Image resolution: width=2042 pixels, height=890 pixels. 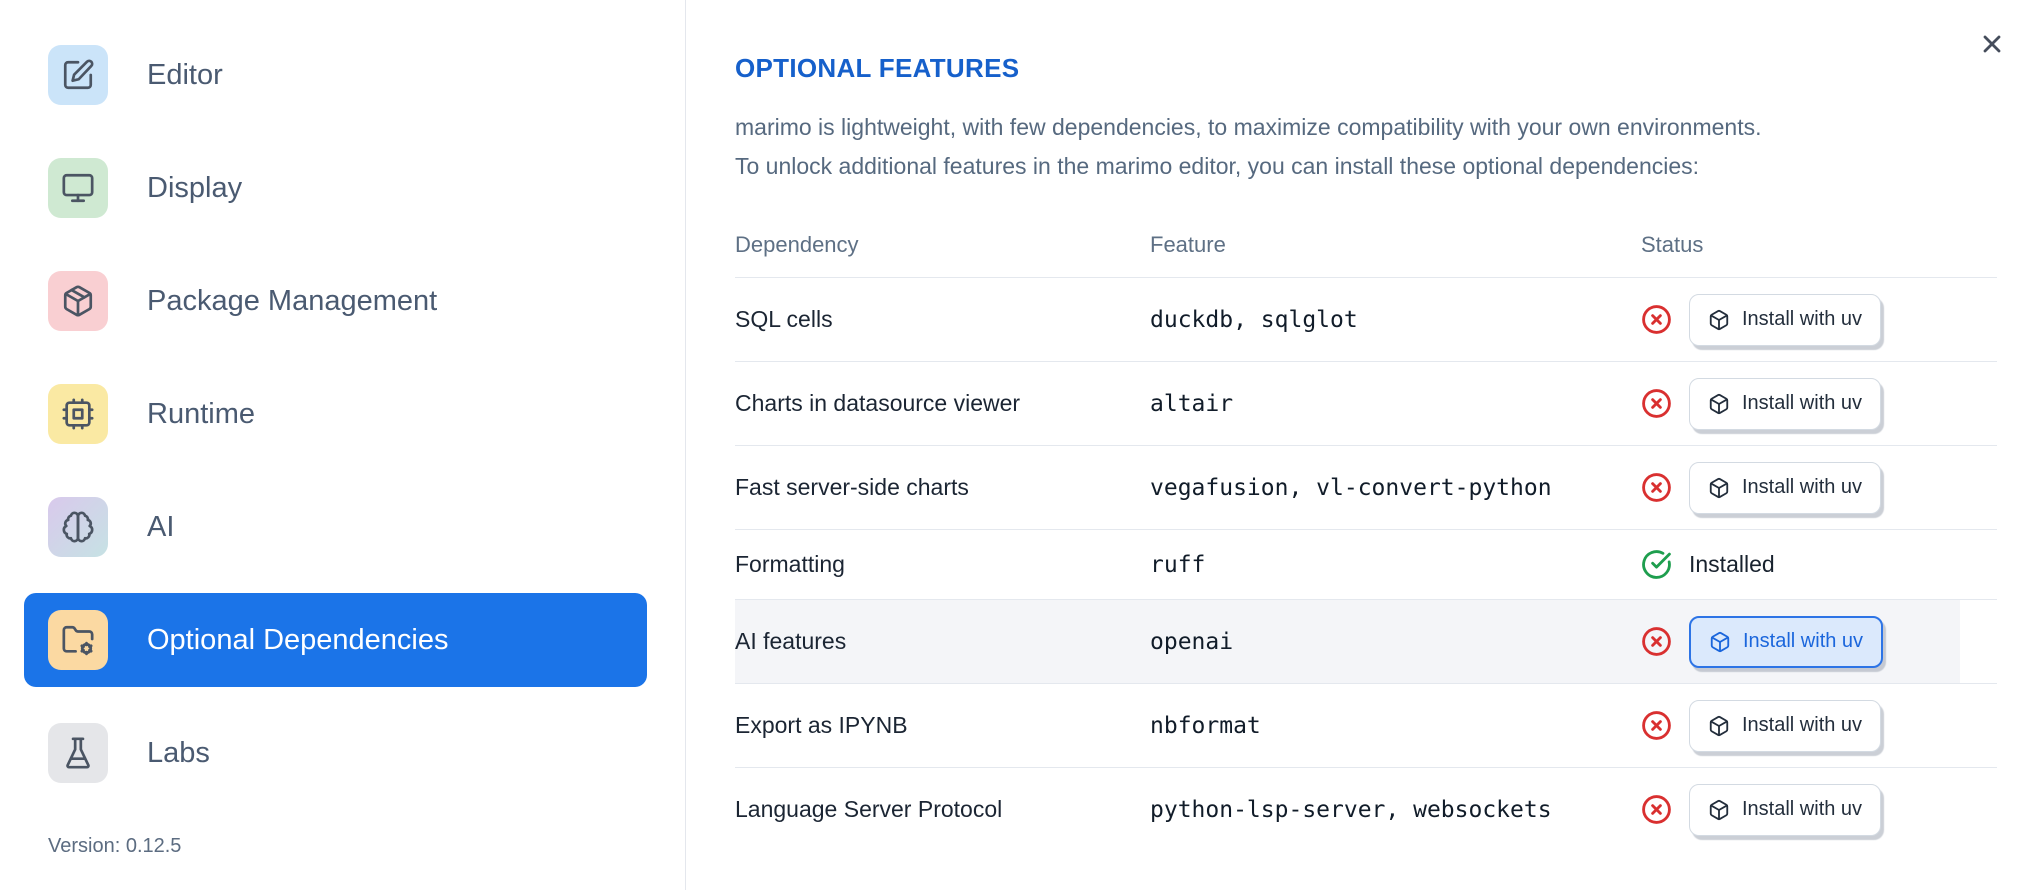 I want to click on flask-icon-badge, so click(x=78, y=753).